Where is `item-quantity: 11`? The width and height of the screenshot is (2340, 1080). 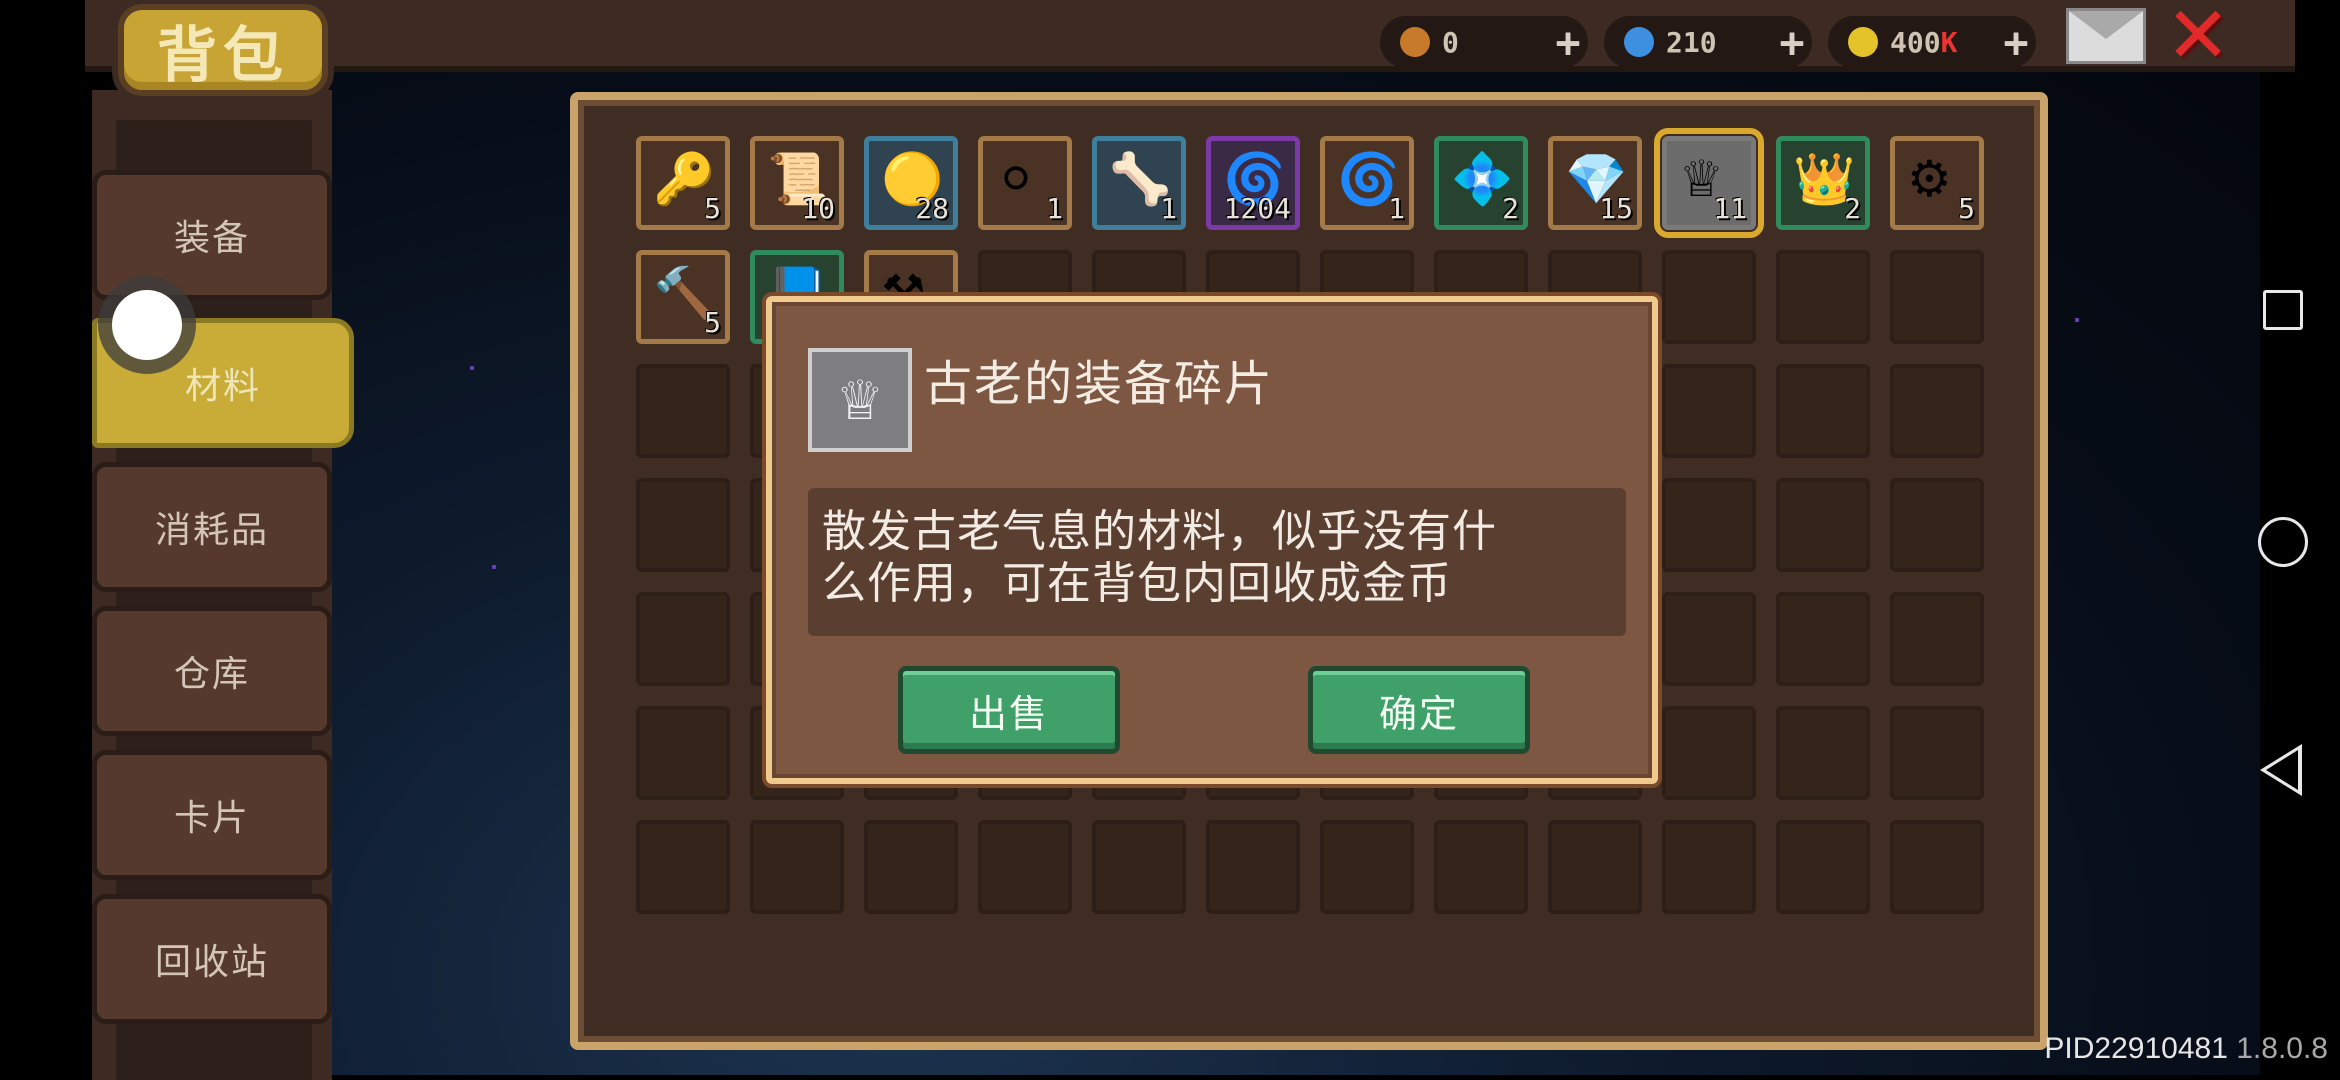
item-quantity: 11 is located at coordinates (1730, 208).